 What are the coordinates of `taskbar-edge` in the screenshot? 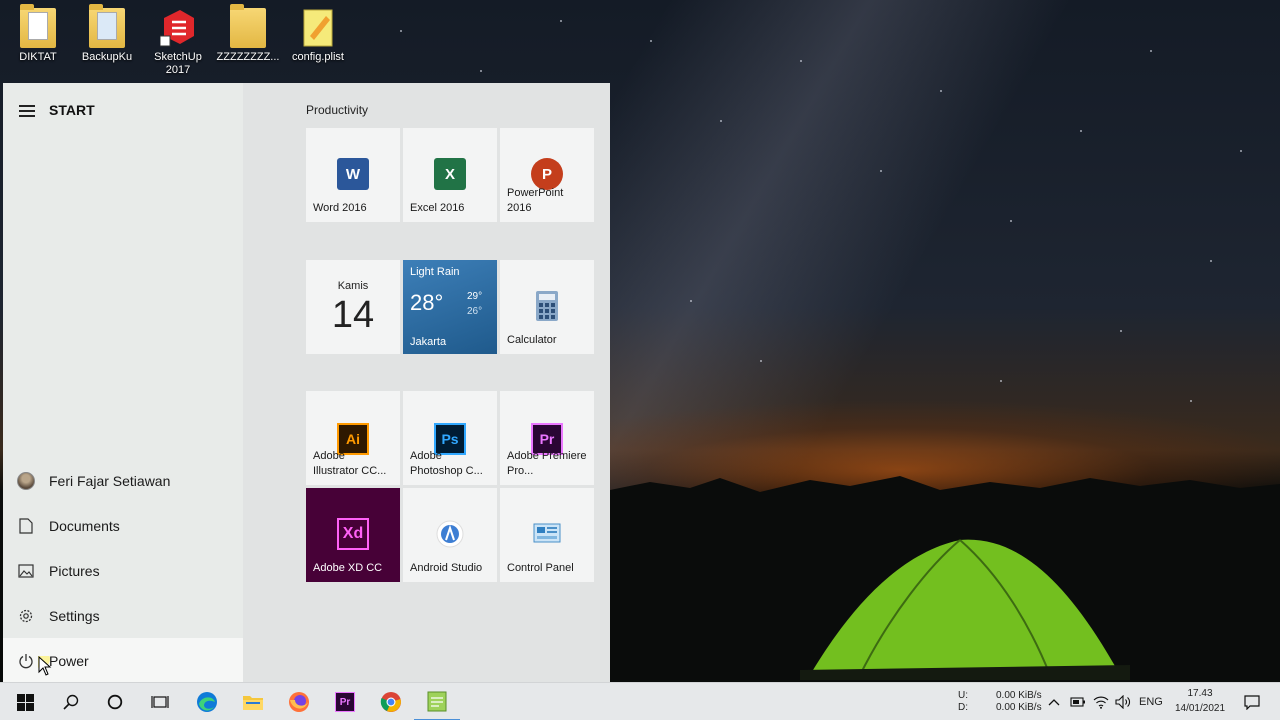 It's located at (207, 701).